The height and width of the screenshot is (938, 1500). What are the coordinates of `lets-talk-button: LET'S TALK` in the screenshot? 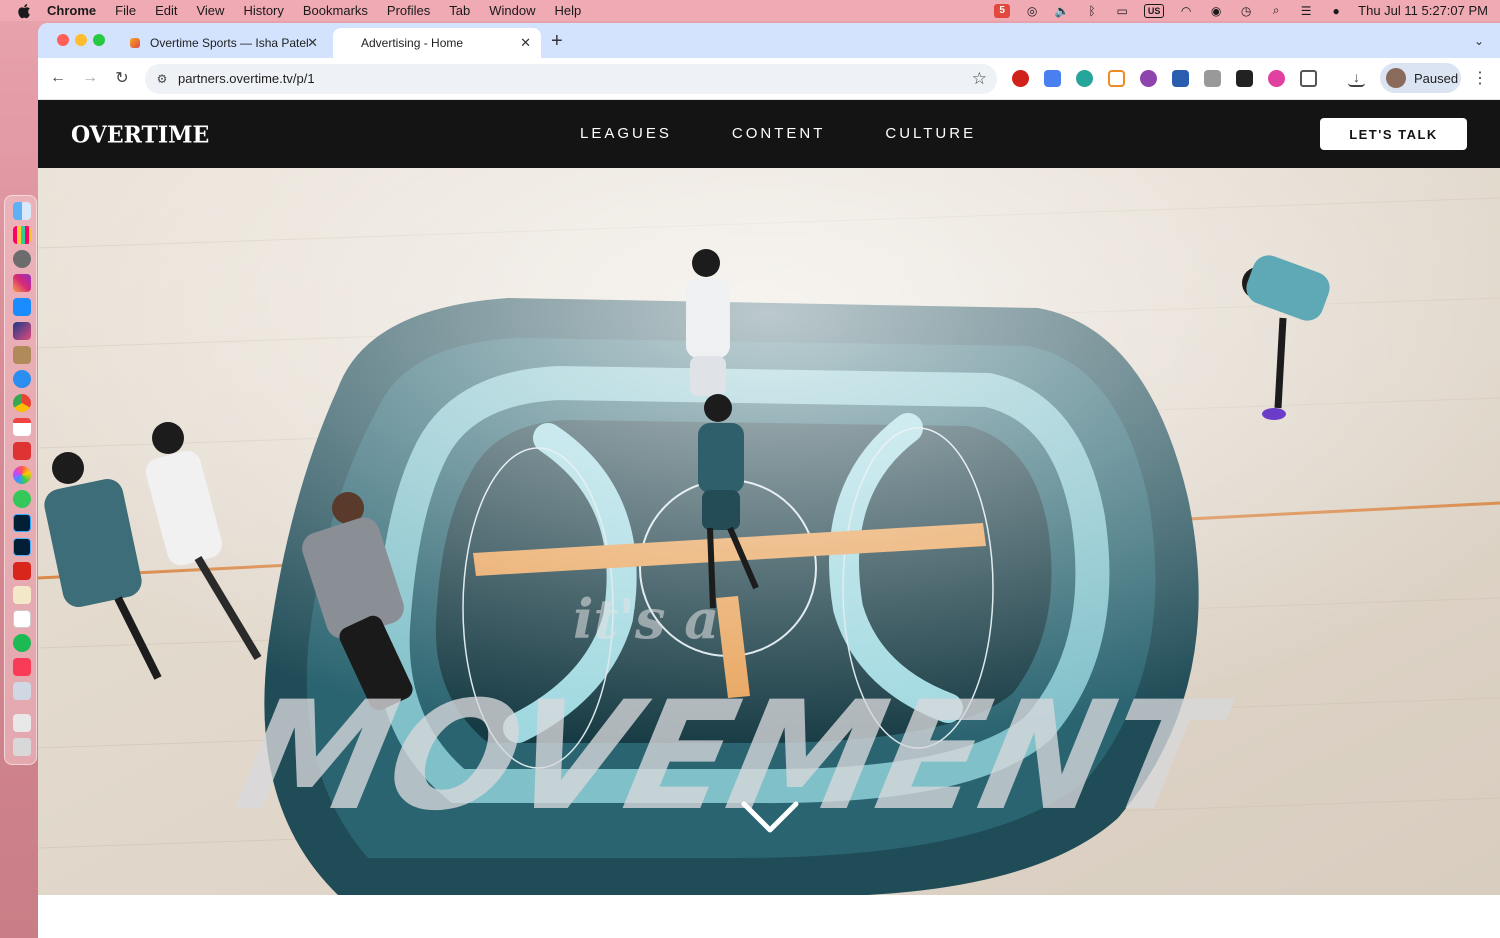 It's located at (1393, 134).